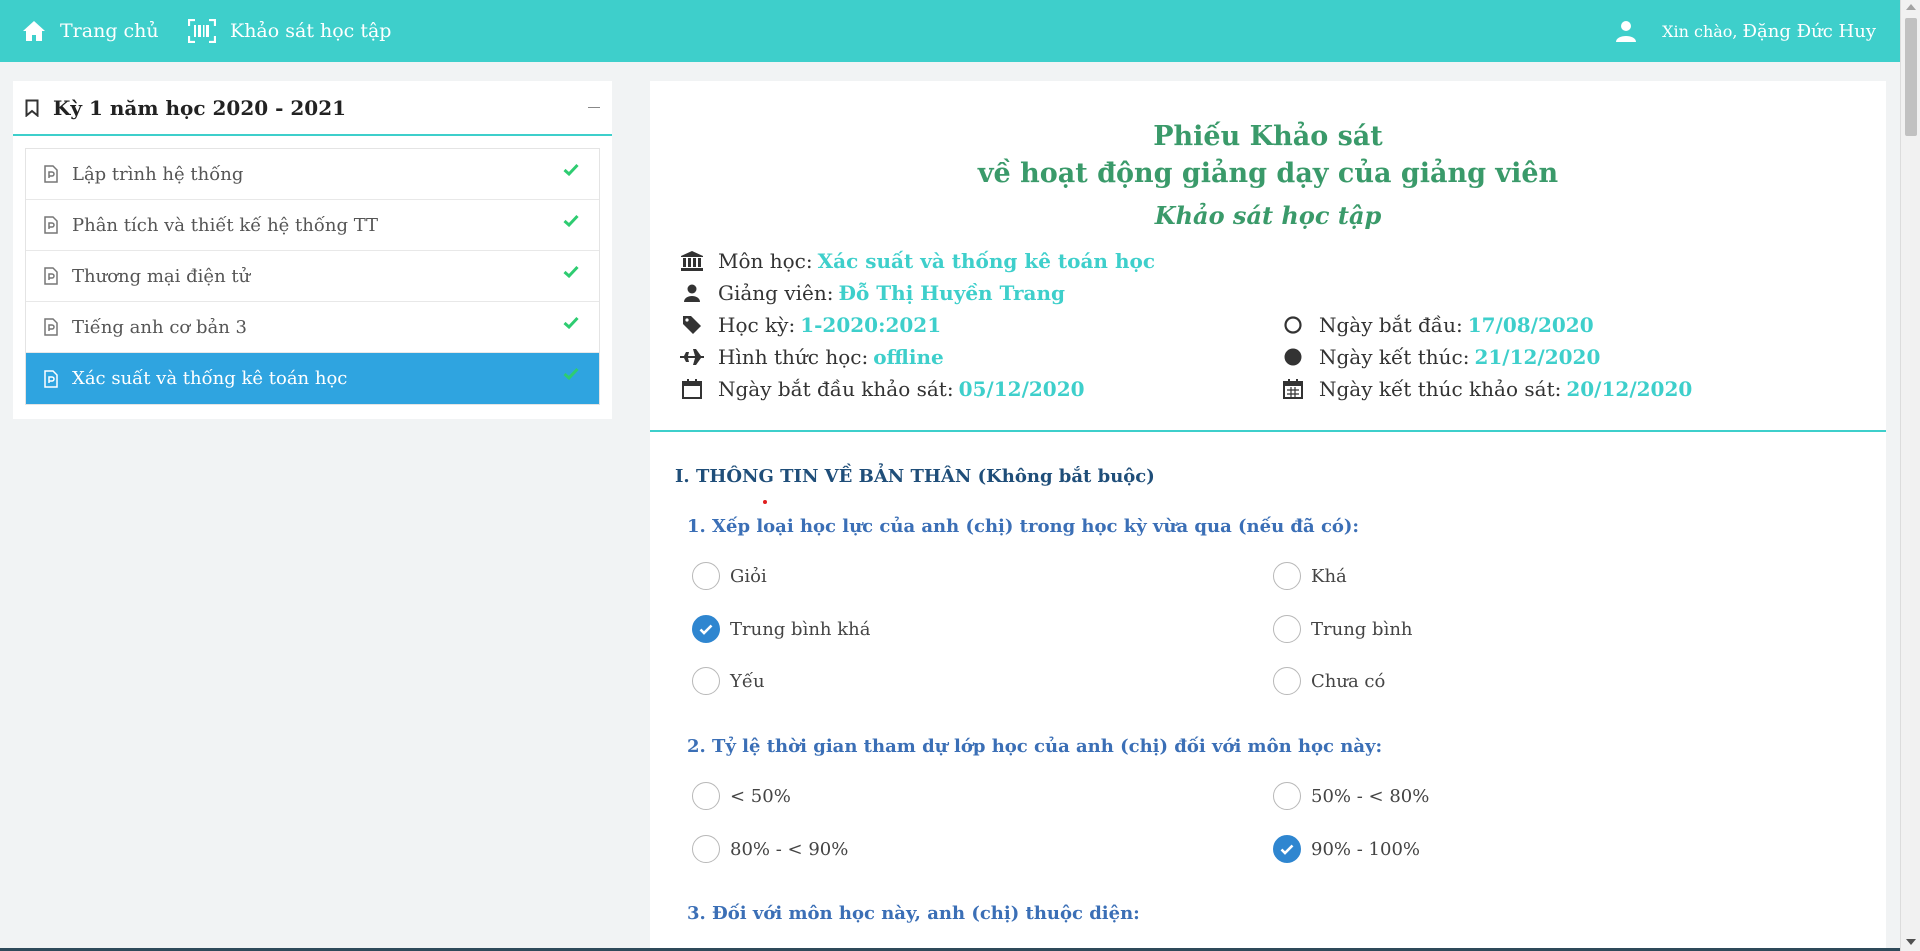 This screenshot has height=951, width=1920. I want to click on semester-row: Học kỳ: 1-2020:2021, so click(810, 325).